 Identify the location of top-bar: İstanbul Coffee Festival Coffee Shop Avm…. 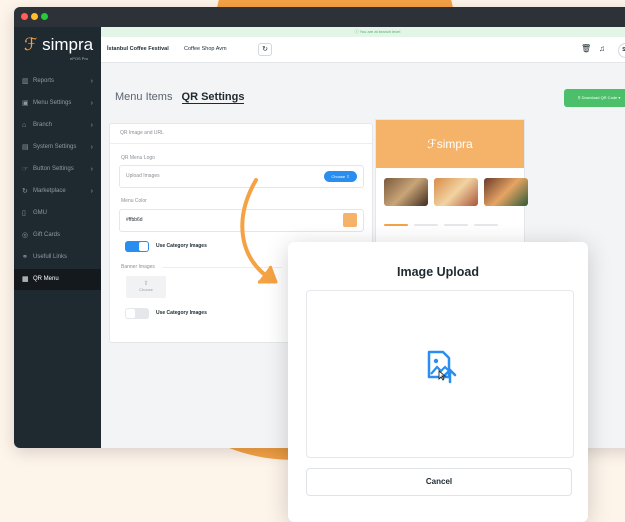
(363, 50).